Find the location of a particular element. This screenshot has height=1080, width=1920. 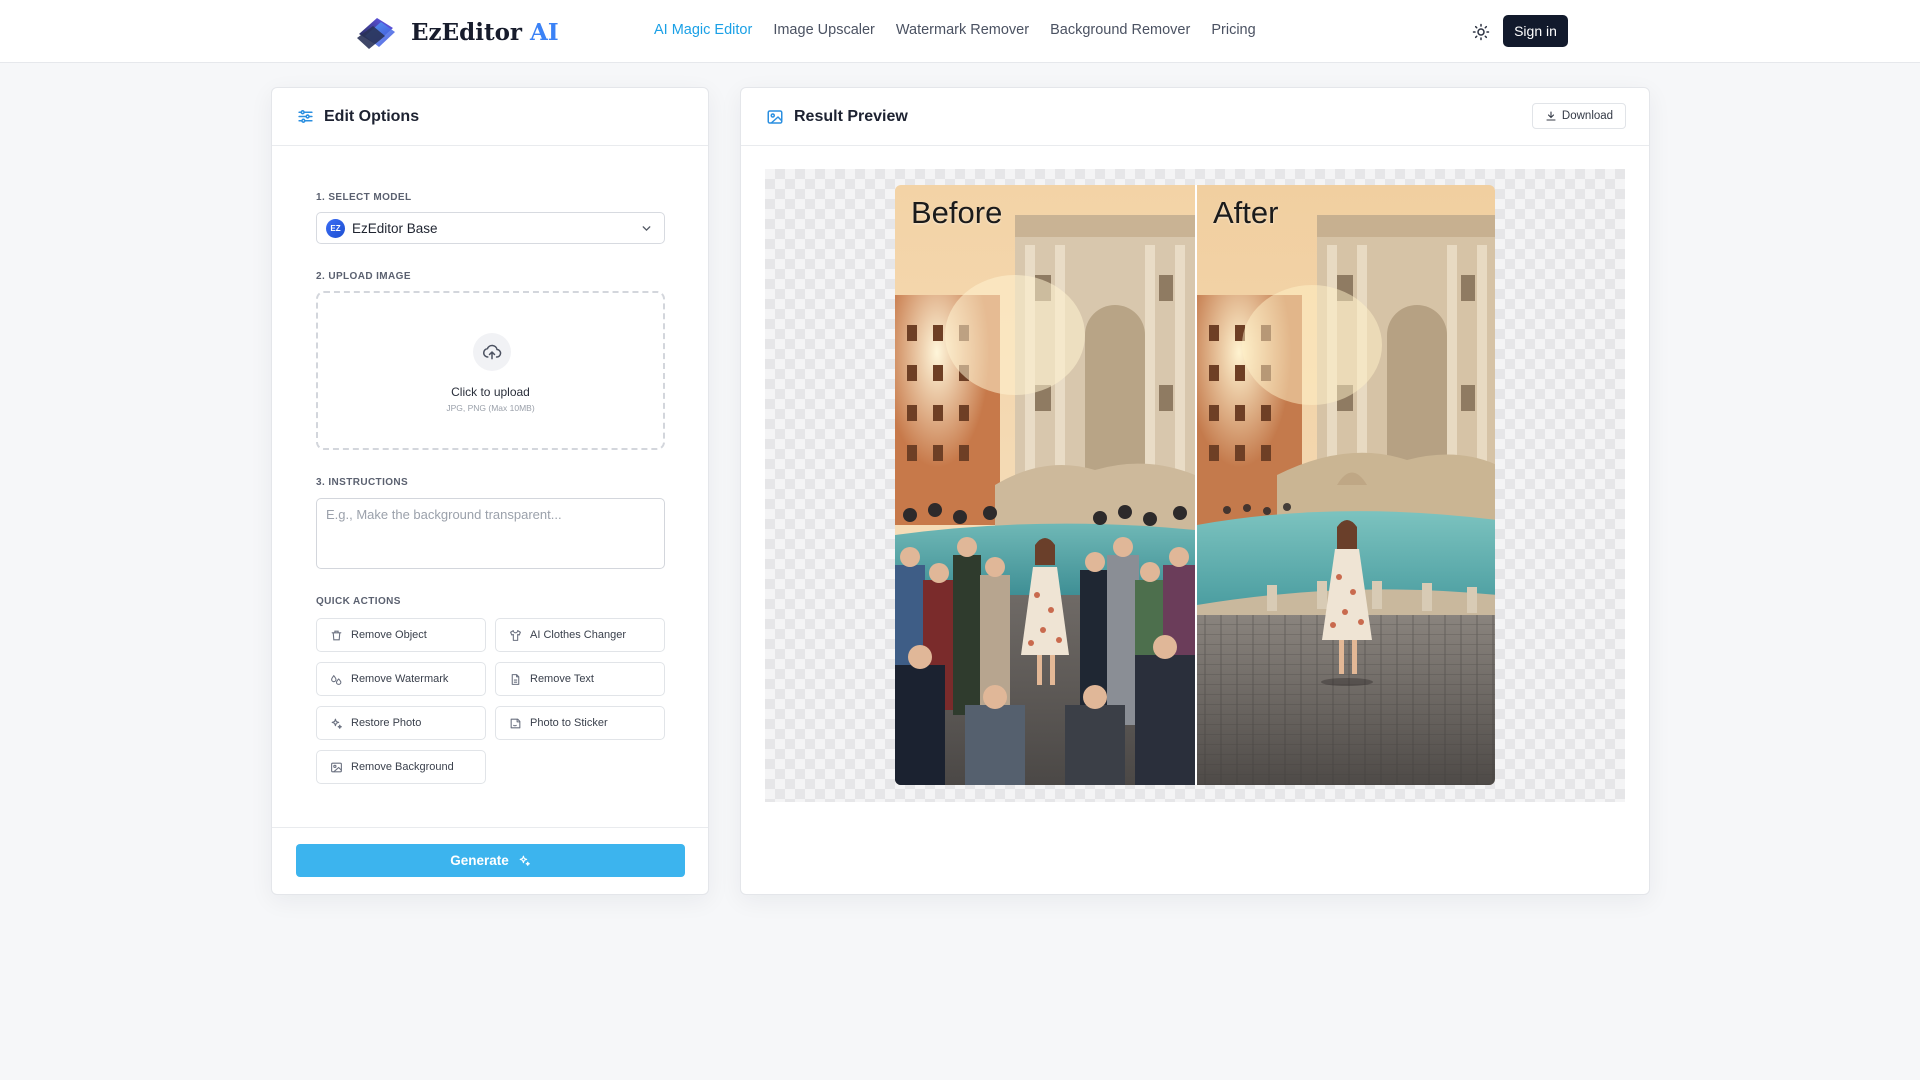

before-image: Before is located at coordinates (1045, 485).